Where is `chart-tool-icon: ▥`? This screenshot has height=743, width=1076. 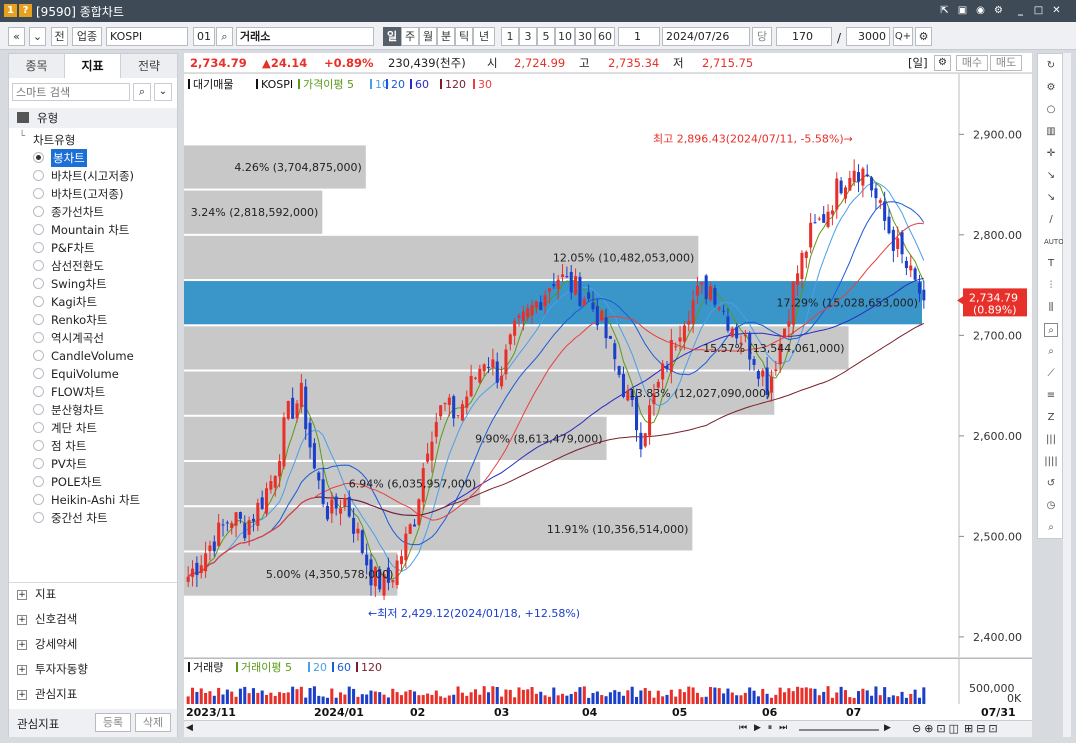 chart-tool-icon: ▥ is located at coordinates (1051, 132).